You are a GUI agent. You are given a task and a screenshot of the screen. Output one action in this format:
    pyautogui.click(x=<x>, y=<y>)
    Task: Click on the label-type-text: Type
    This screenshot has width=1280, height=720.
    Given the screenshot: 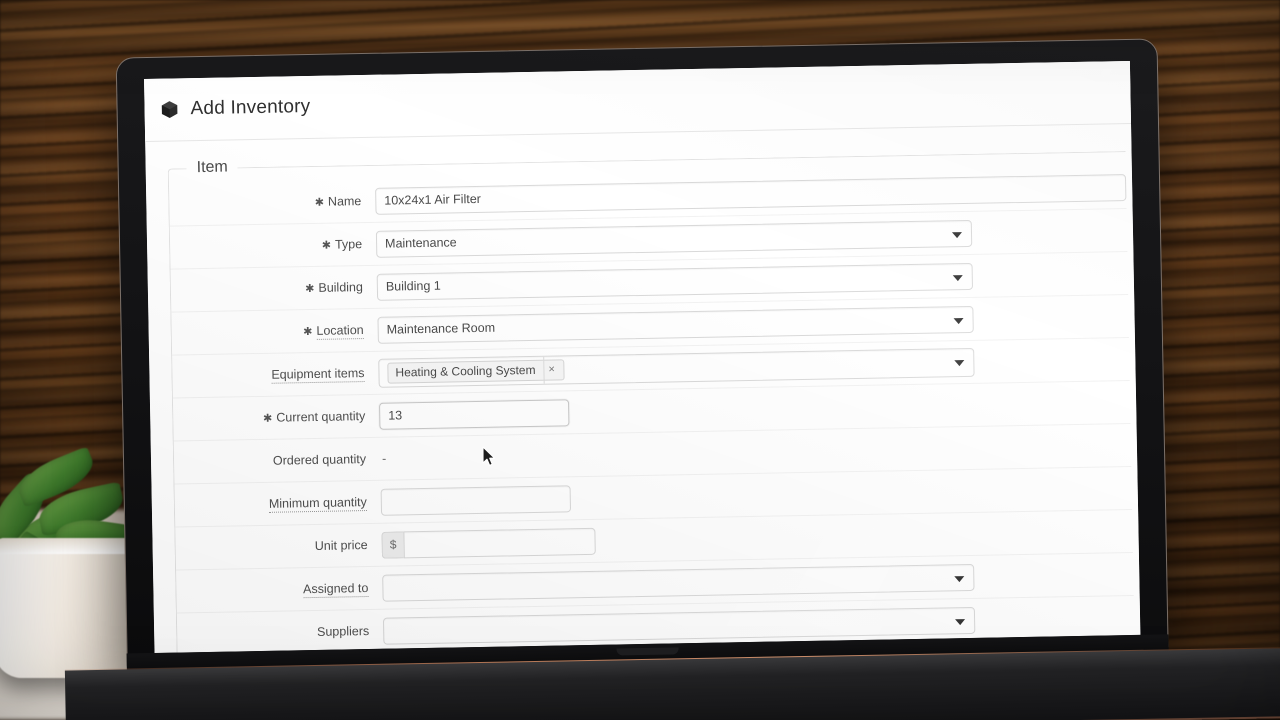 What is the action you would take?
    pyautogui.click(x=348, y=244)
    